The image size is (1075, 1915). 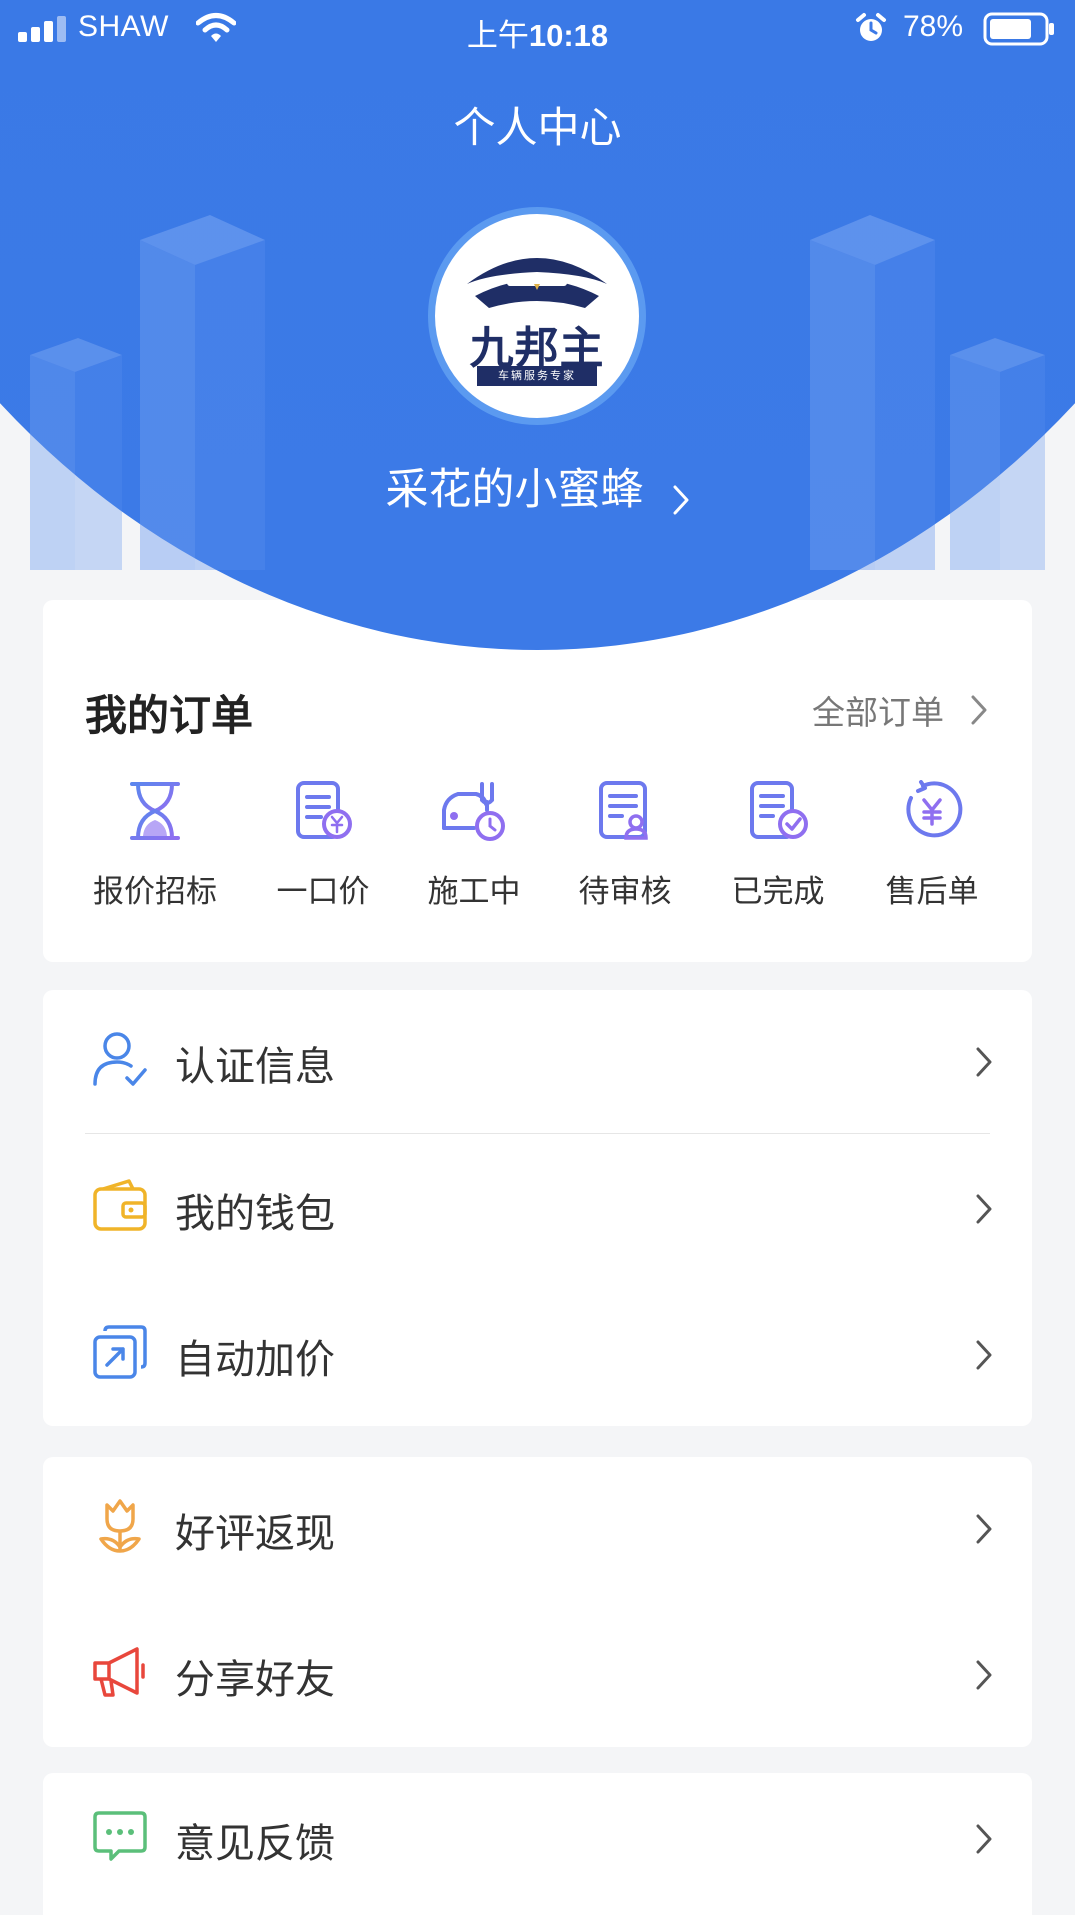 What do you see at coordinates (323, 892) in the screenshot?
I see `order-label: 一口价` at bounding box center [323, 892].